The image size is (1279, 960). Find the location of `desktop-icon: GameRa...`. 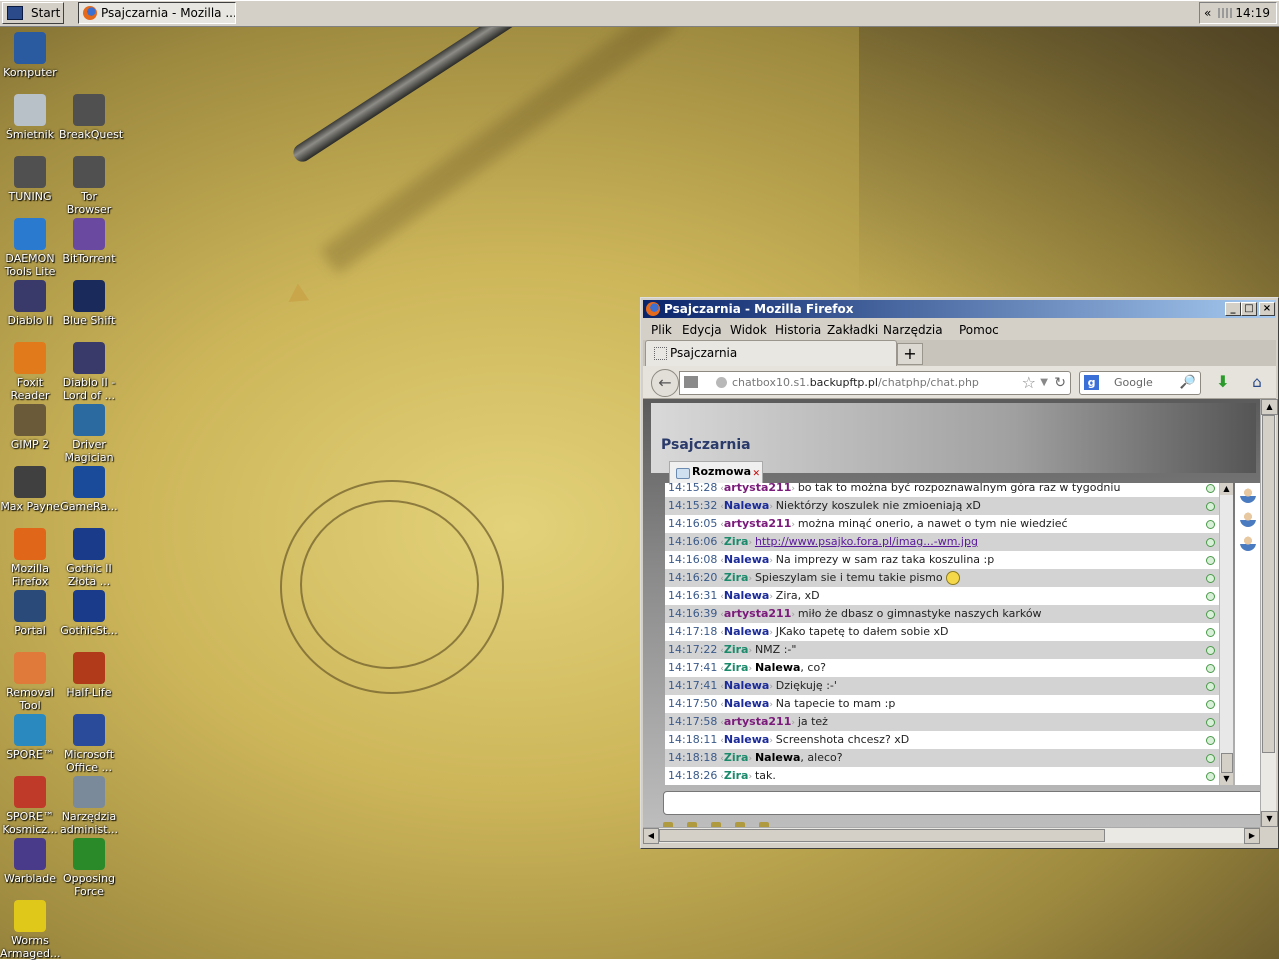

desktop-icon: GameRa... is located at coordinates (89, 489).